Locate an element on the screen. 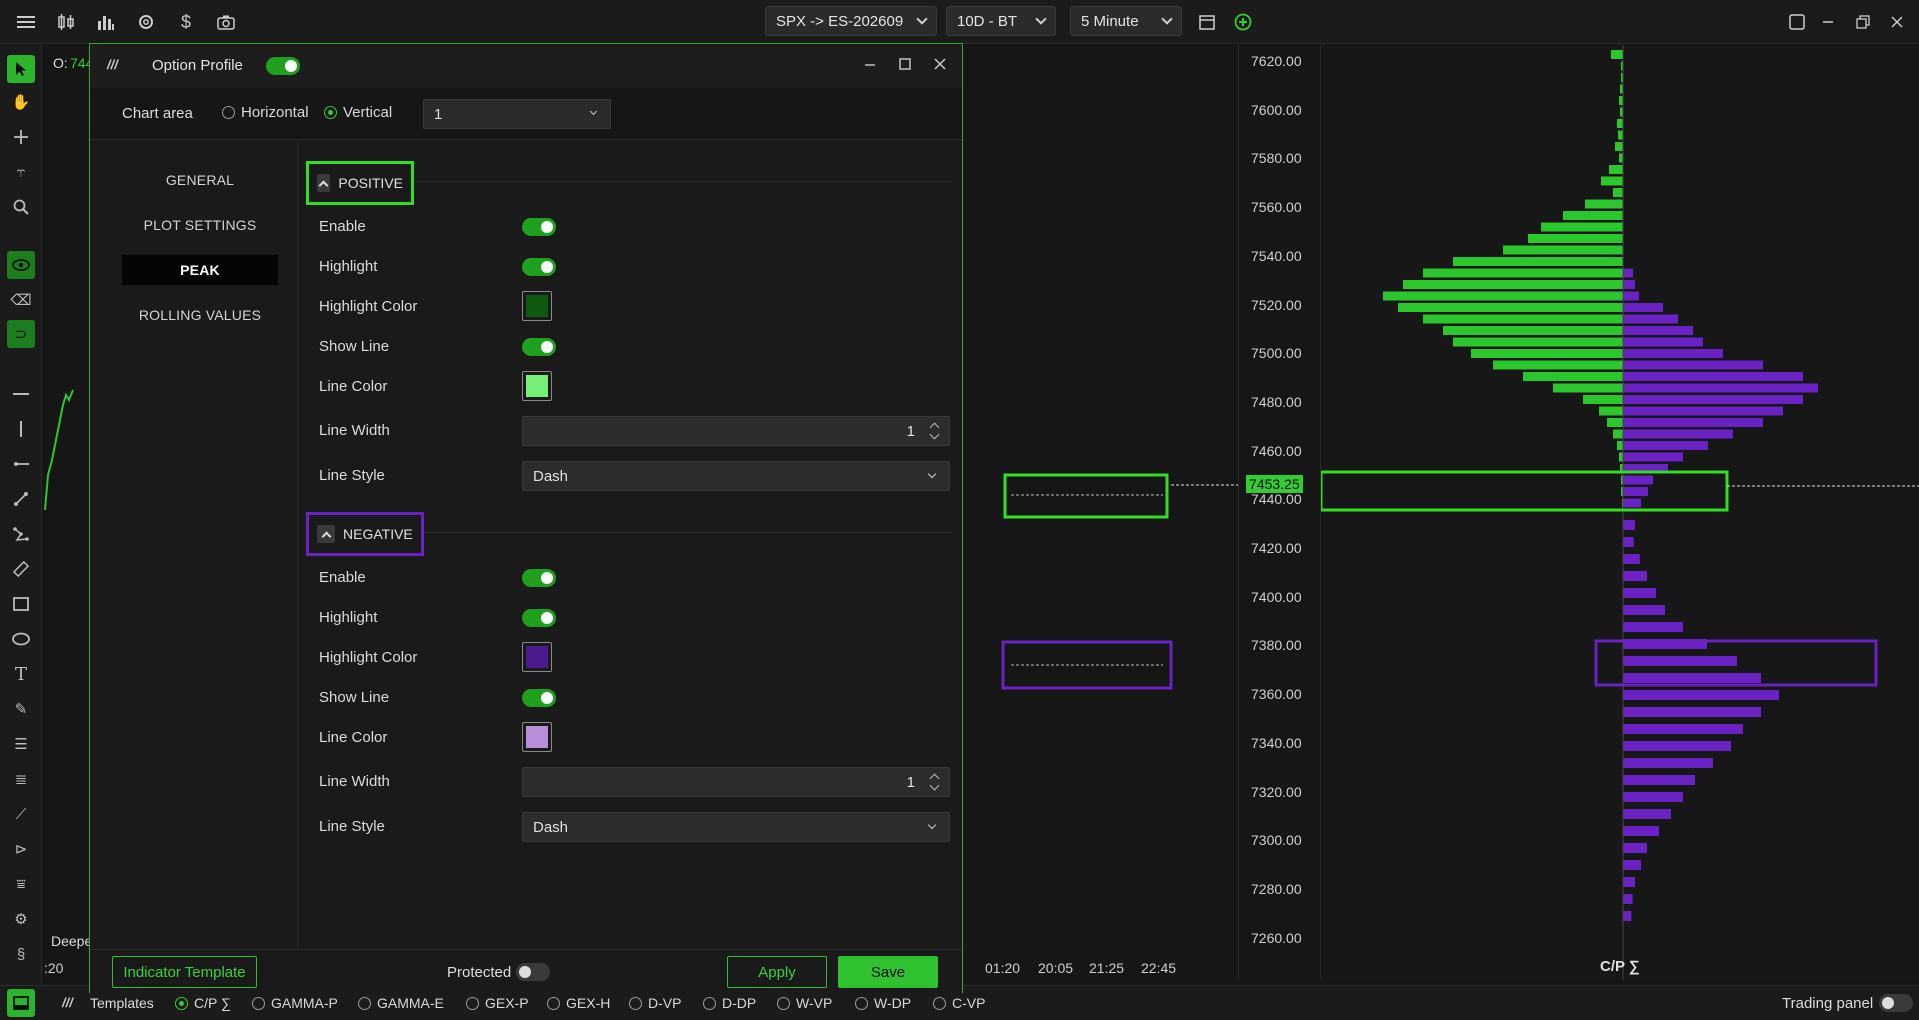 The height and width of the screenshot is (1020, 1919). negative-highlight-color-swatch is located at coordinates (537, 657).